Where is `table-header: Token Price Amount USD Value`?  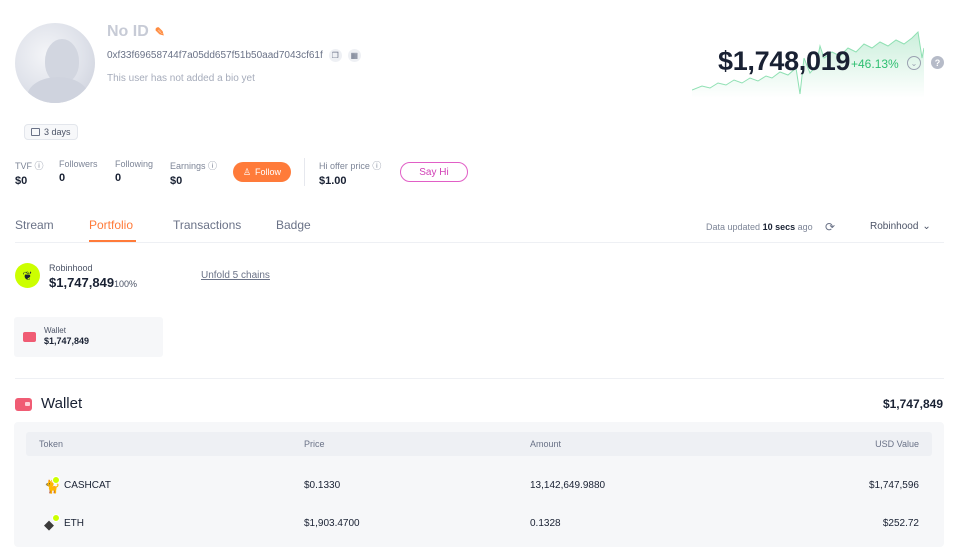 table-header: Token Price Amount USD Value is located at coordinates (479, 444).